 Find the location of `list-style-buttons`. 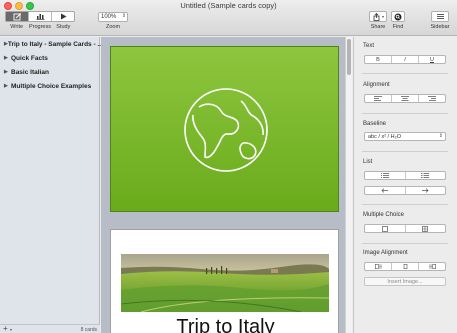

list-style-buttons is located at coordinates (405, 175).